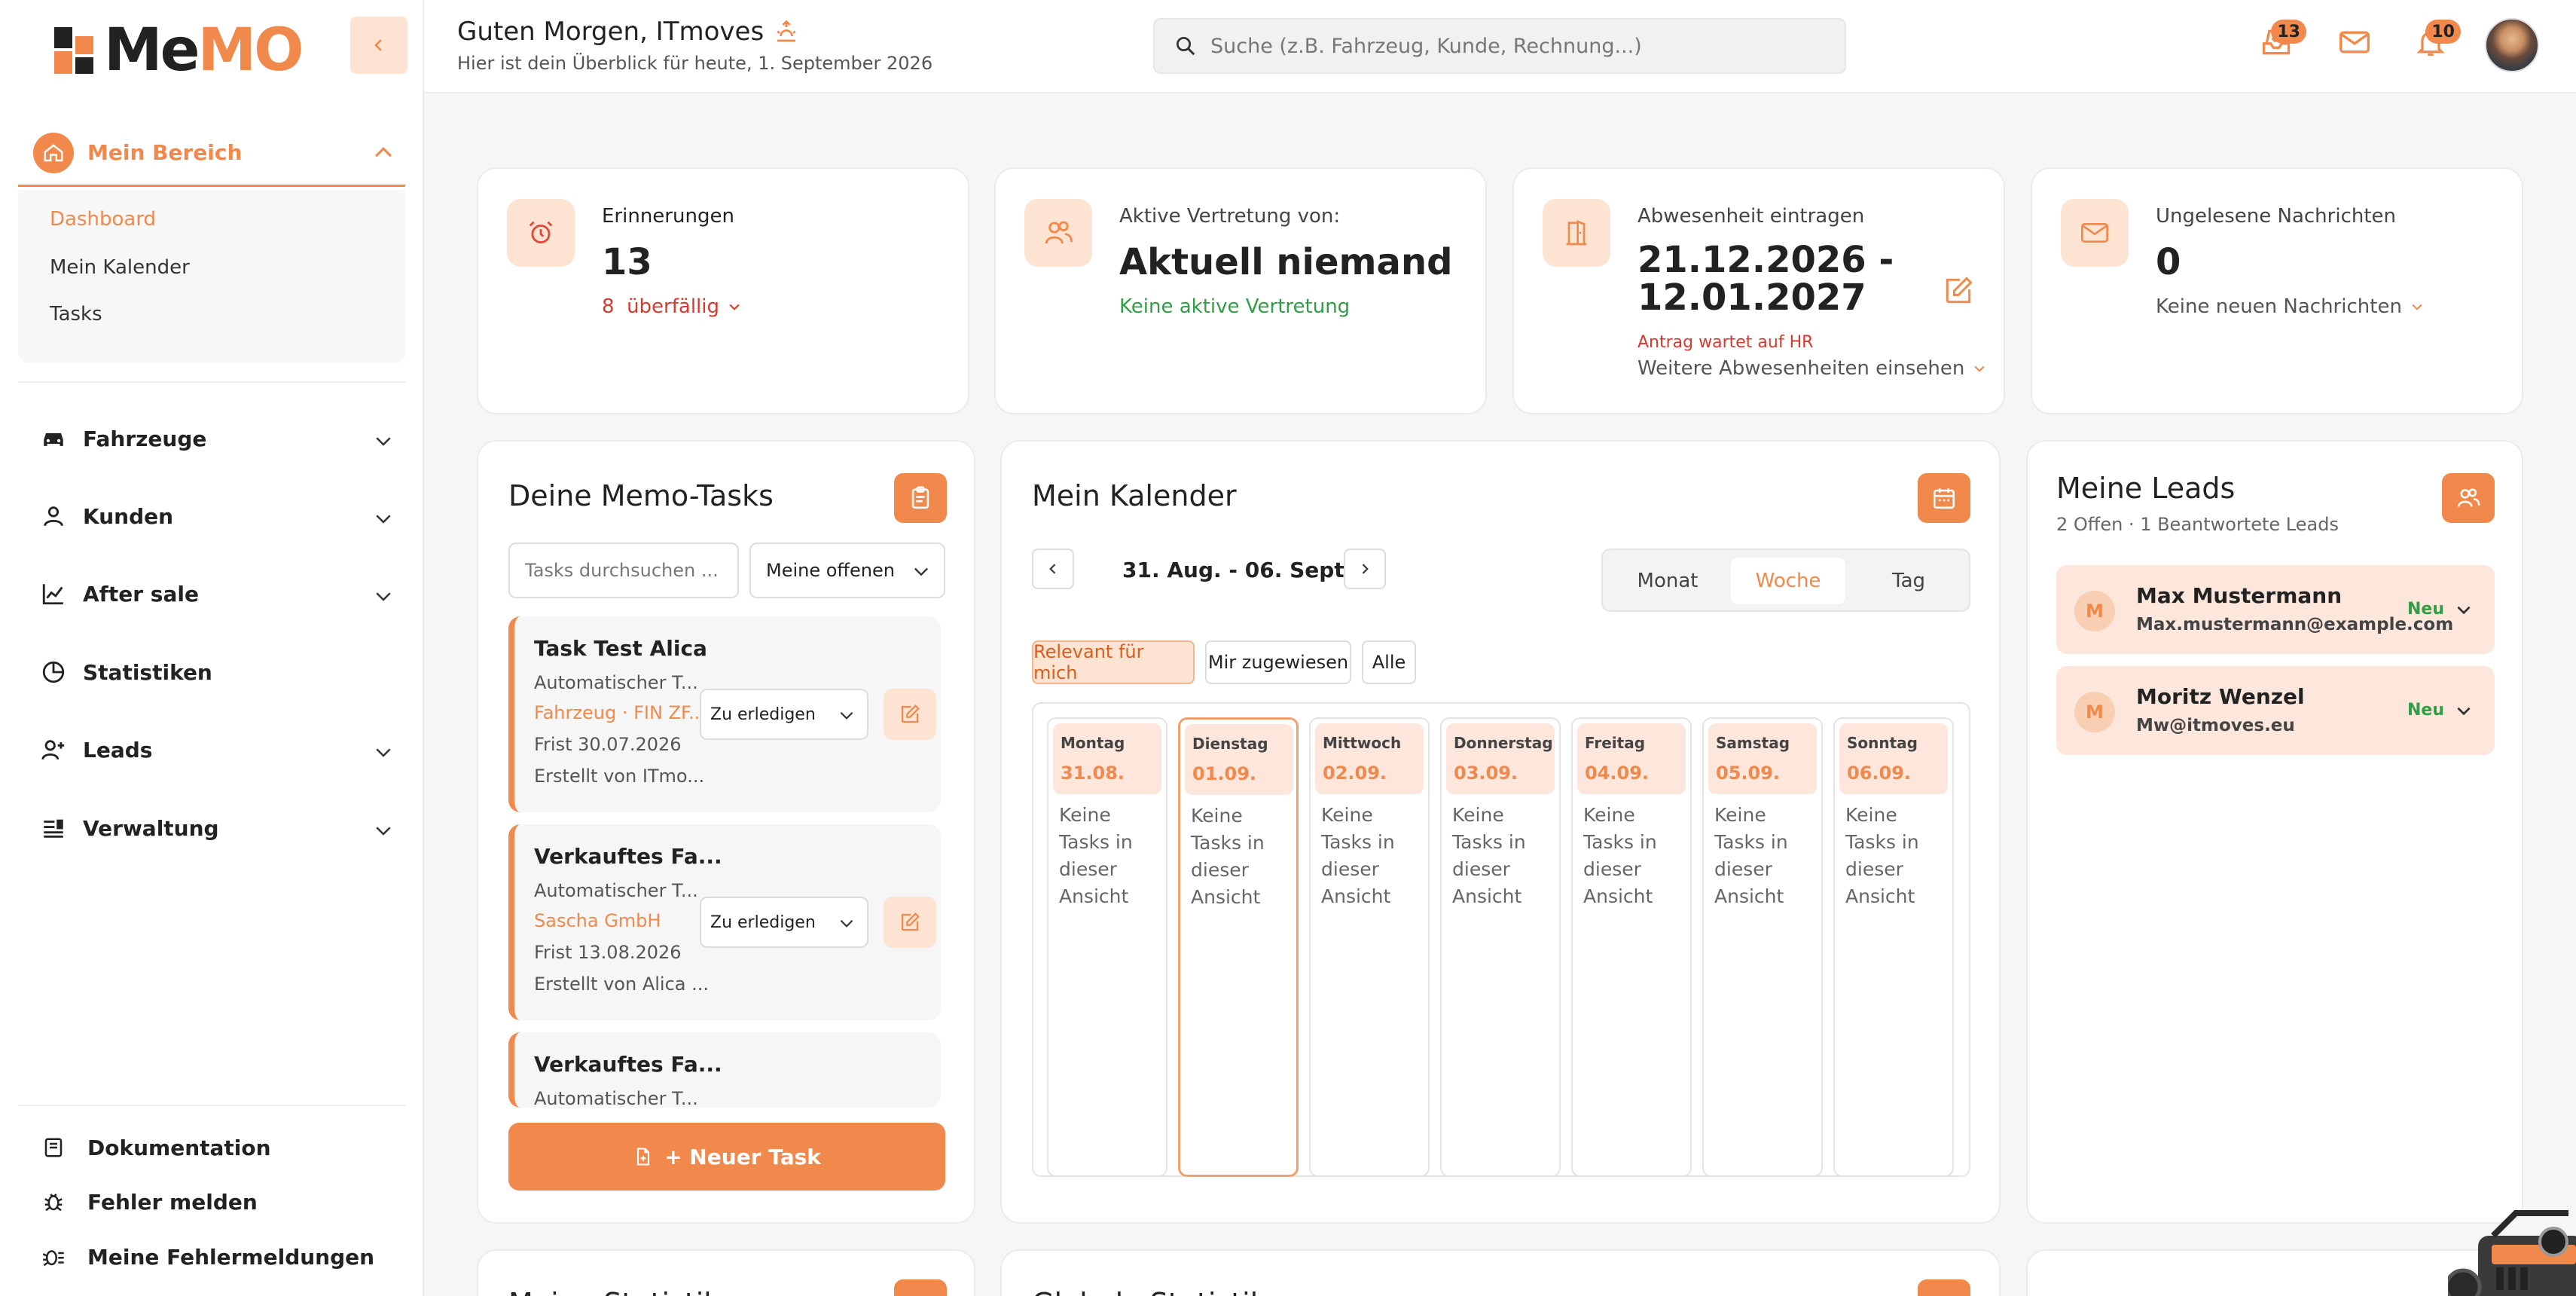 This screenshot has width=2576, height=1296. Describe the element at coordinates (156, 1147) in the screenshot. I see `sidebar-item-dokumentation: Dokumentation` at that location.